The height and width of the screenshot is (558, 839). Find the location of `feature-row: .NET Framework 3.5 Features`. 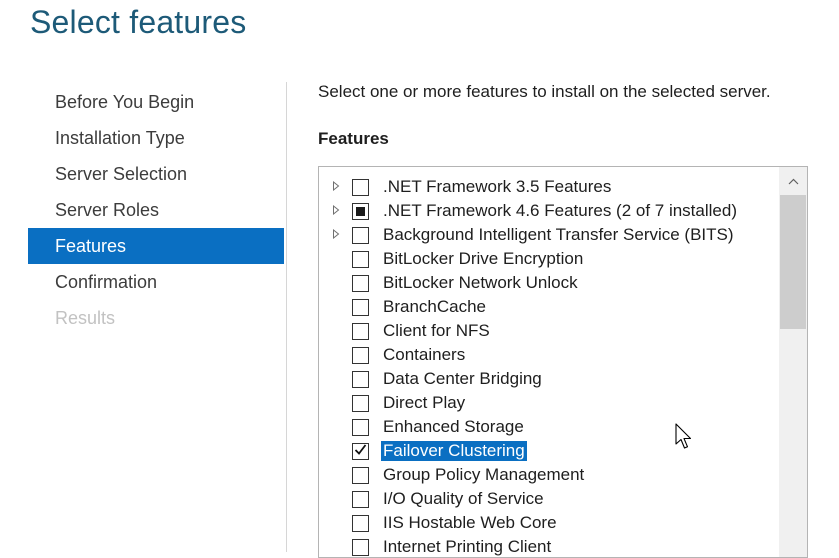

feature-row: .NET Framework 3.5 Features is located at coordinates (548, 187).